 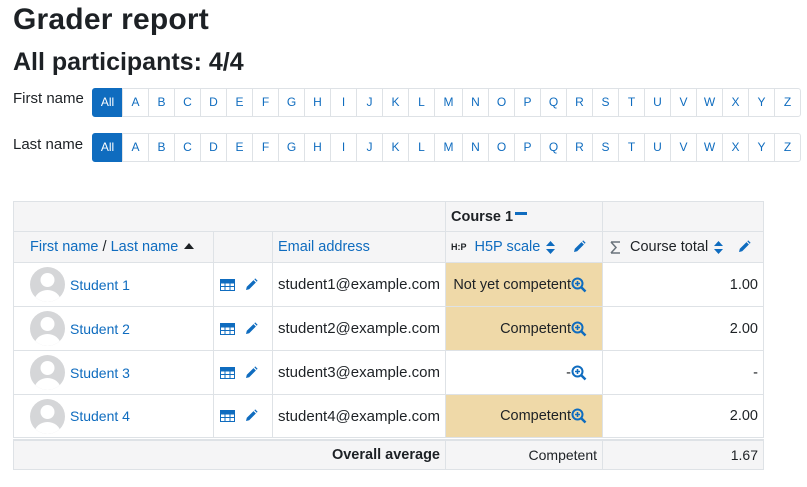 I want to click on last-name-letter-a: A, so click(x=135, y=147).